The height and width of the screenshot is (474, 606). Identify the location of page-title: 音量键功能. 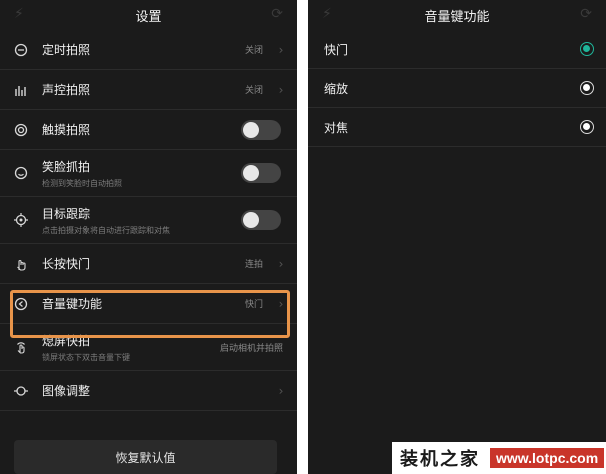
(457, 17).